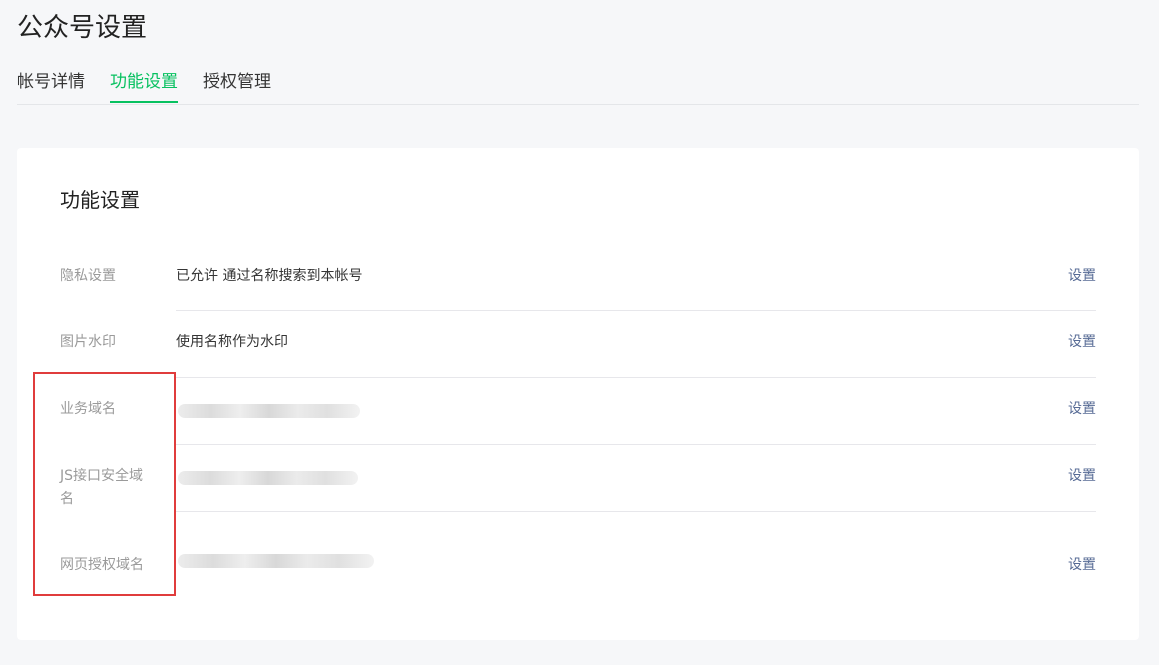 The height and width of the screenshot is (665, 1159). I want to click on page-title: 公众号设置, so click(82, 28).